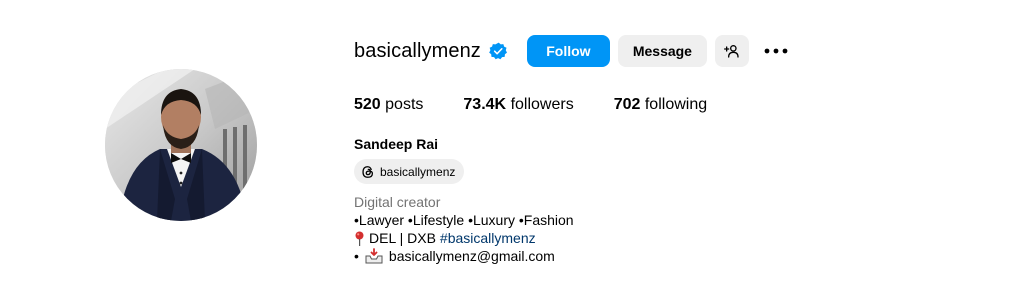 This screenshot has width=1024, height=292. What do you see at coordinates (485, 104) in the screenshot?
I see `followers-count: 73.4K` at bounding box center [485, 104].